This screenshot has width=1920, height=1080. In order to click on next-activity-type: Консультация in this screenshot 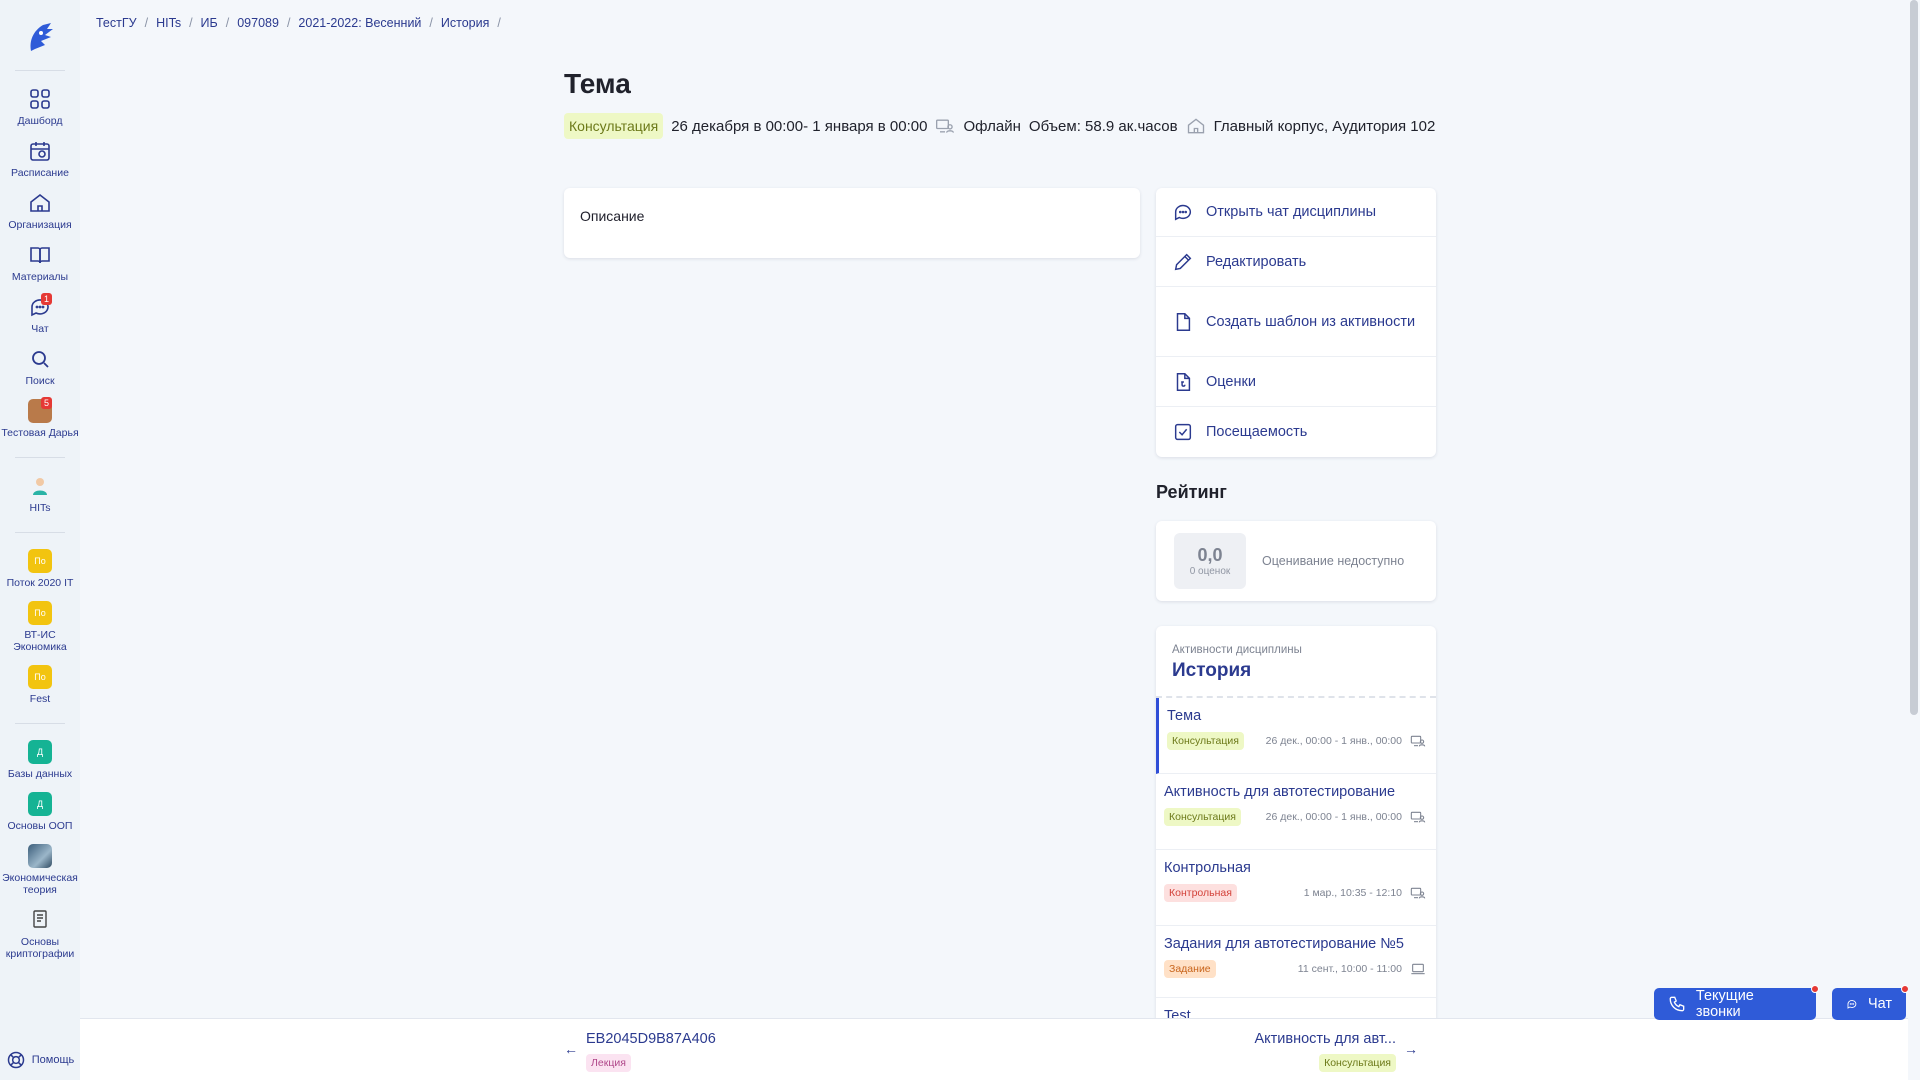, I will do `click(1357, 1063)`.